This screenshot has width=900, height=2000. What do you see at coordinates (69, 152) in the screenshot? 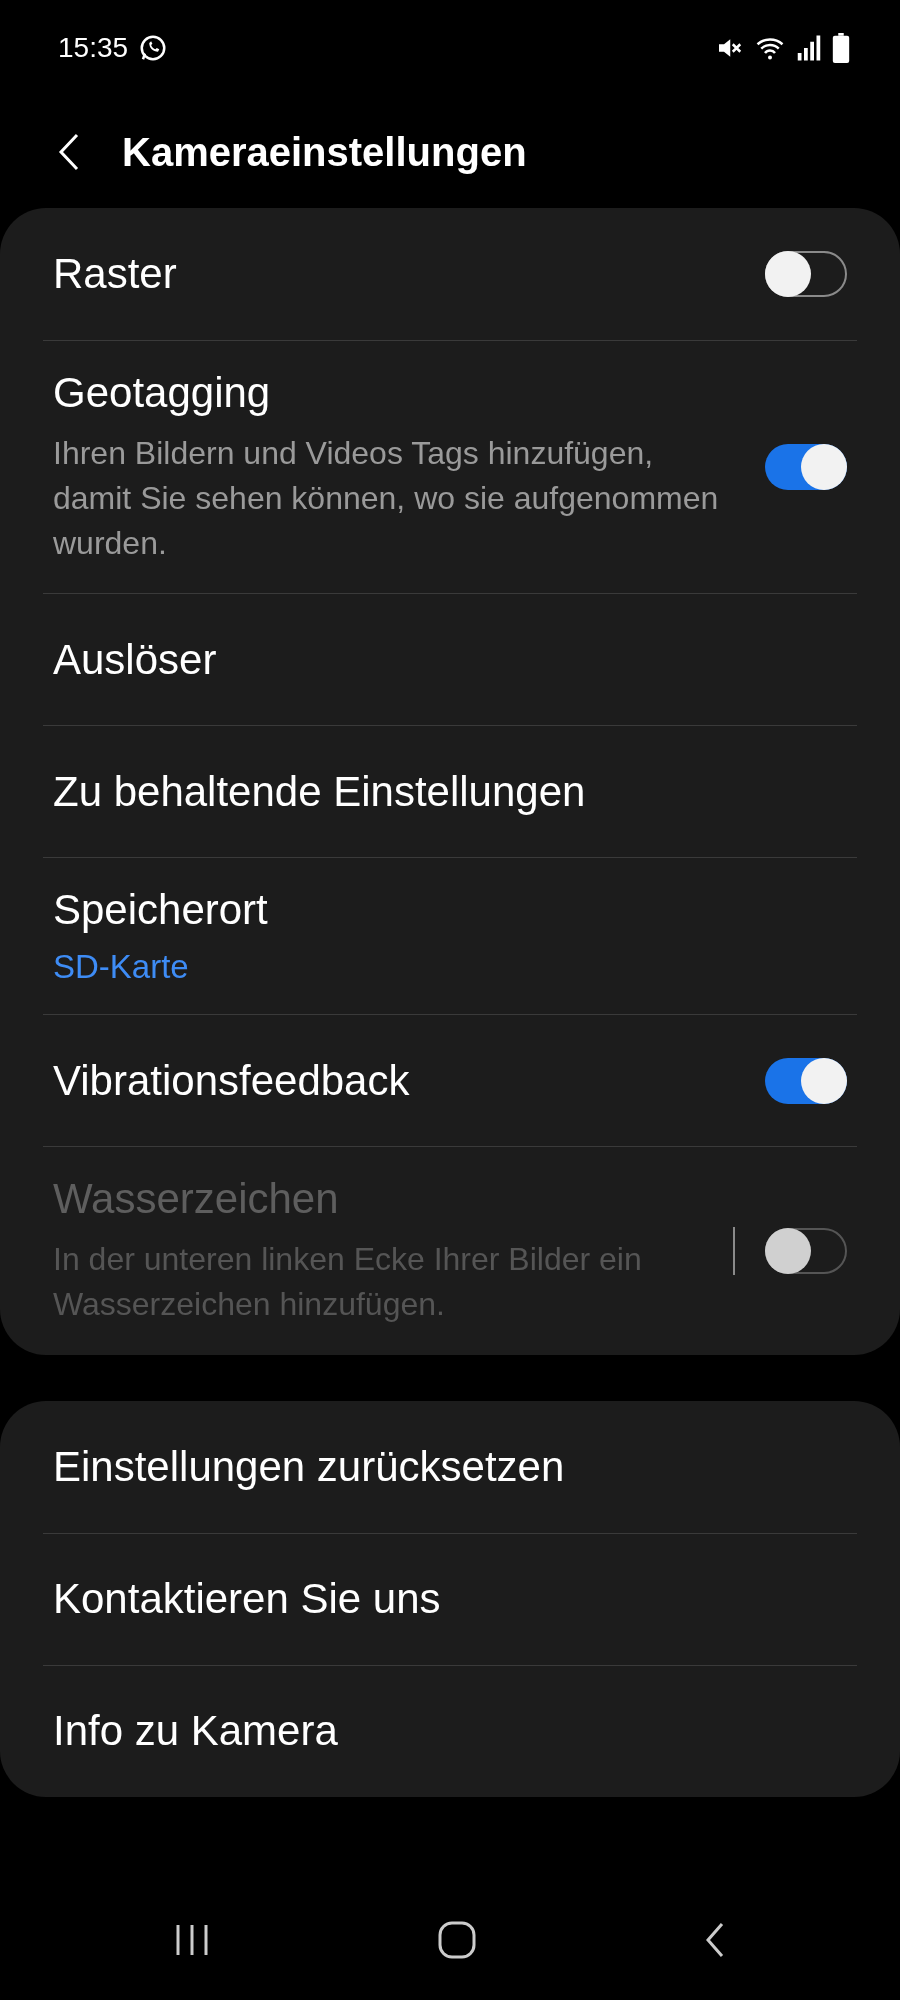
I see `back-icon` at bounding box center [69, 152].